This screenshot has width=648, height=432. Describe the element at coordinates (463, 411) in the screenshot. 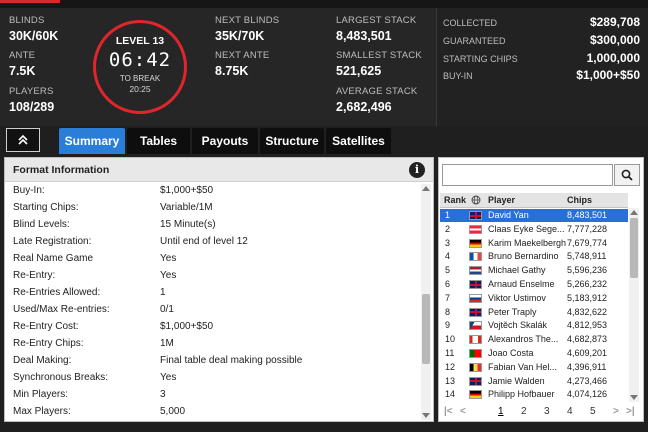

I see `prev-page-button: <` at that location.